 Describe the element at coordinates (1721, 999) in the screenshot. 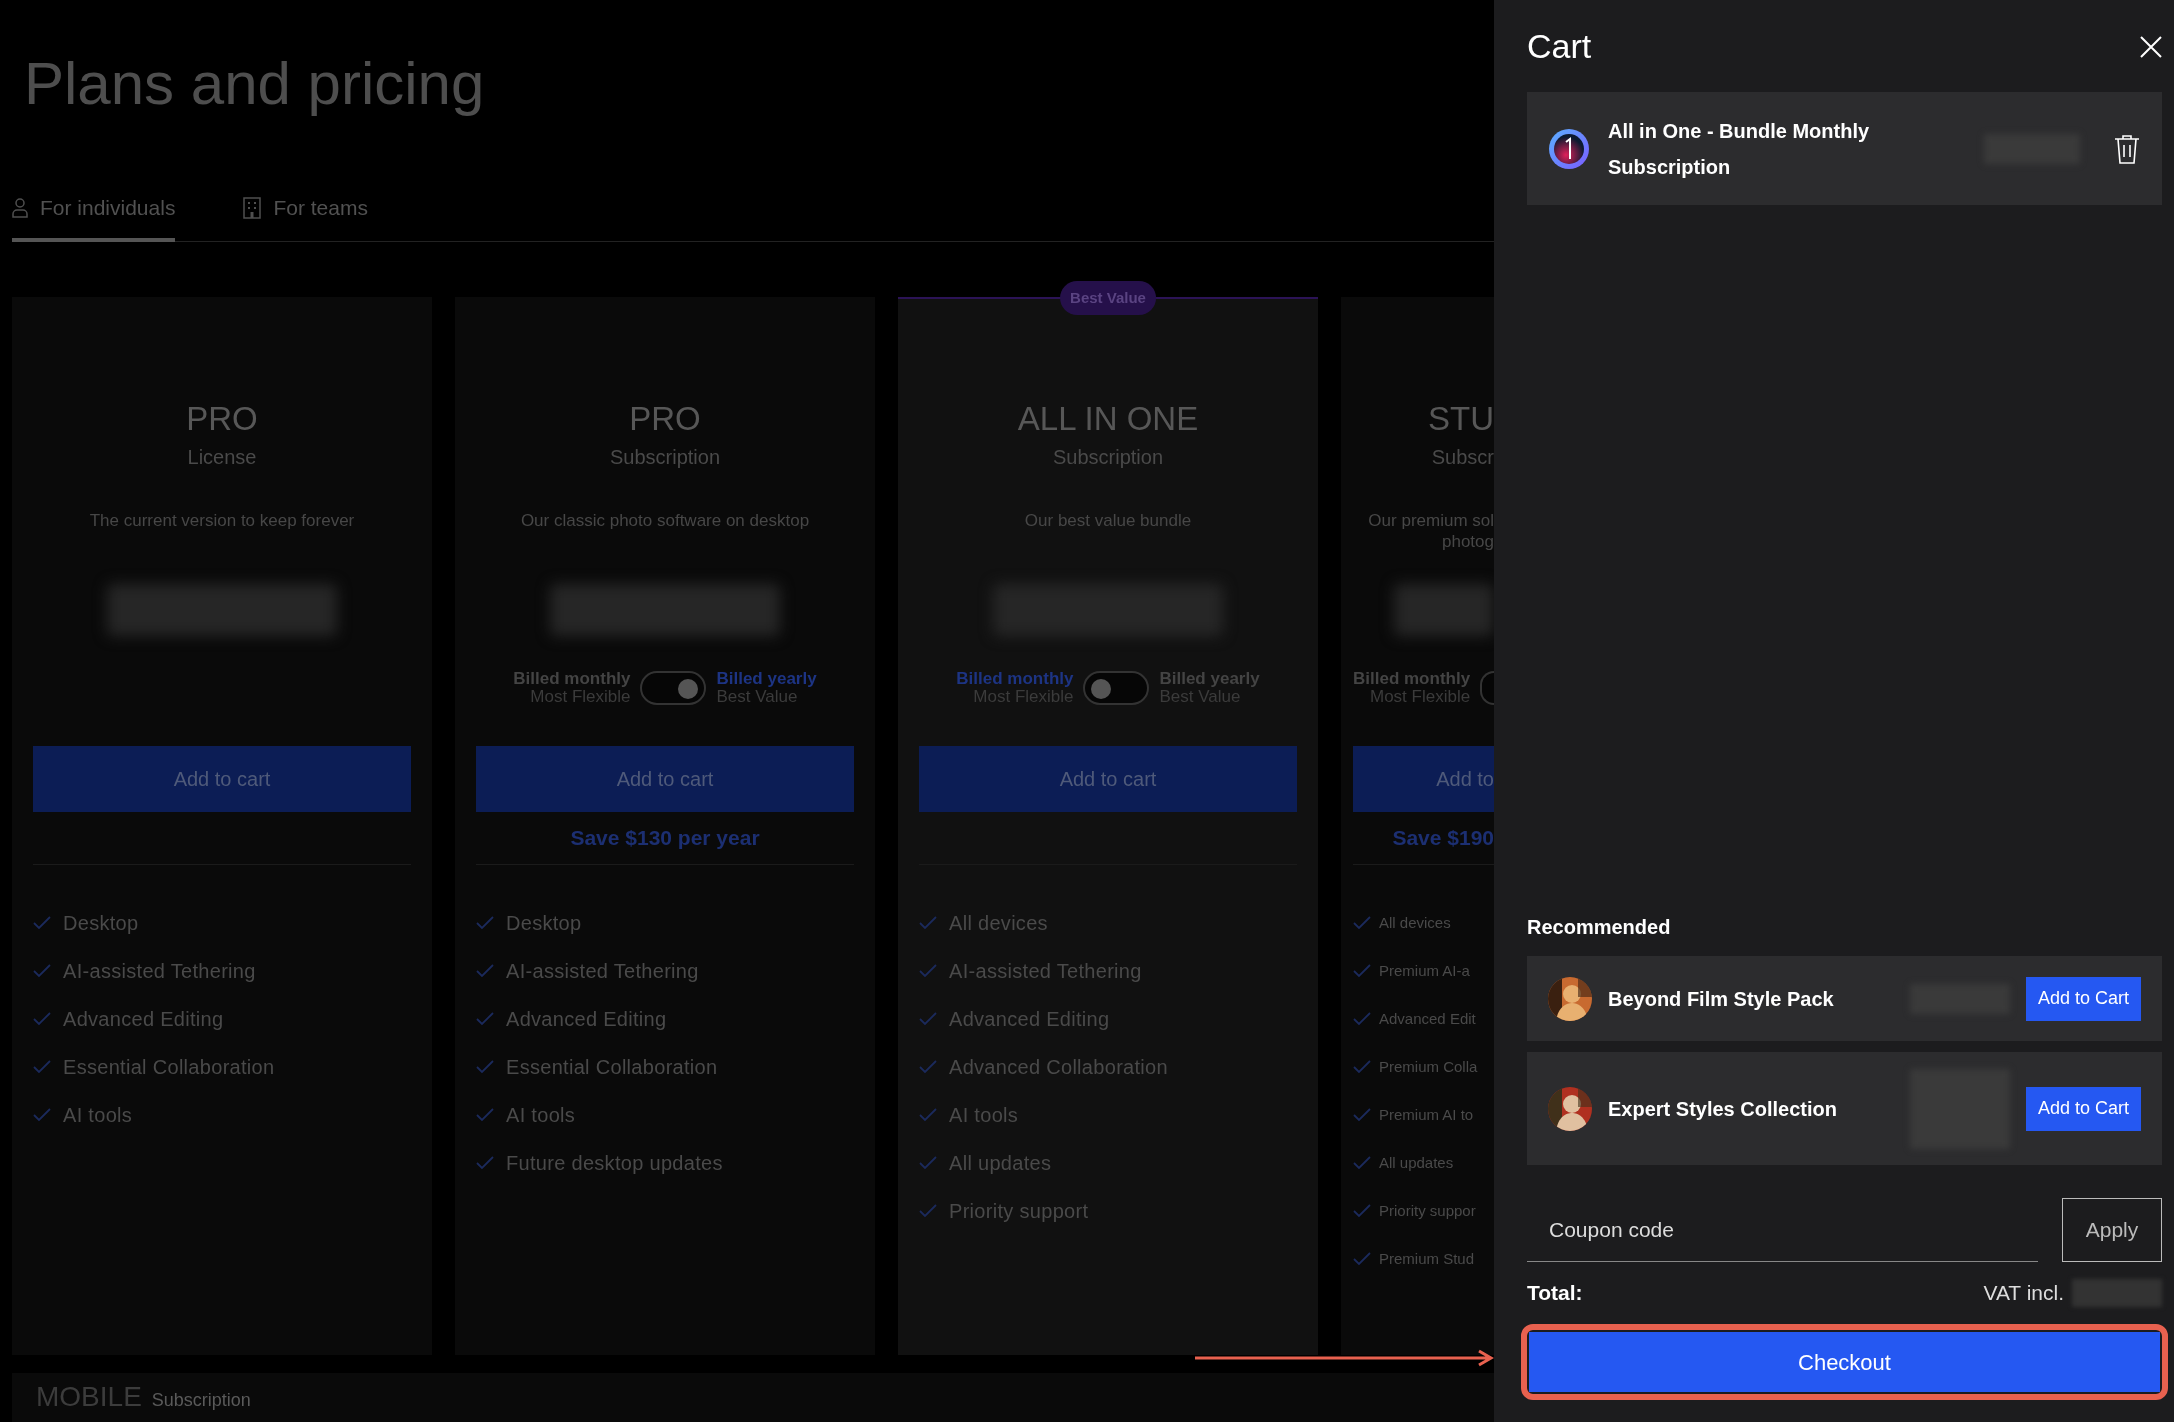

I see `item-name: Beyond Film Style Pack` at that location.